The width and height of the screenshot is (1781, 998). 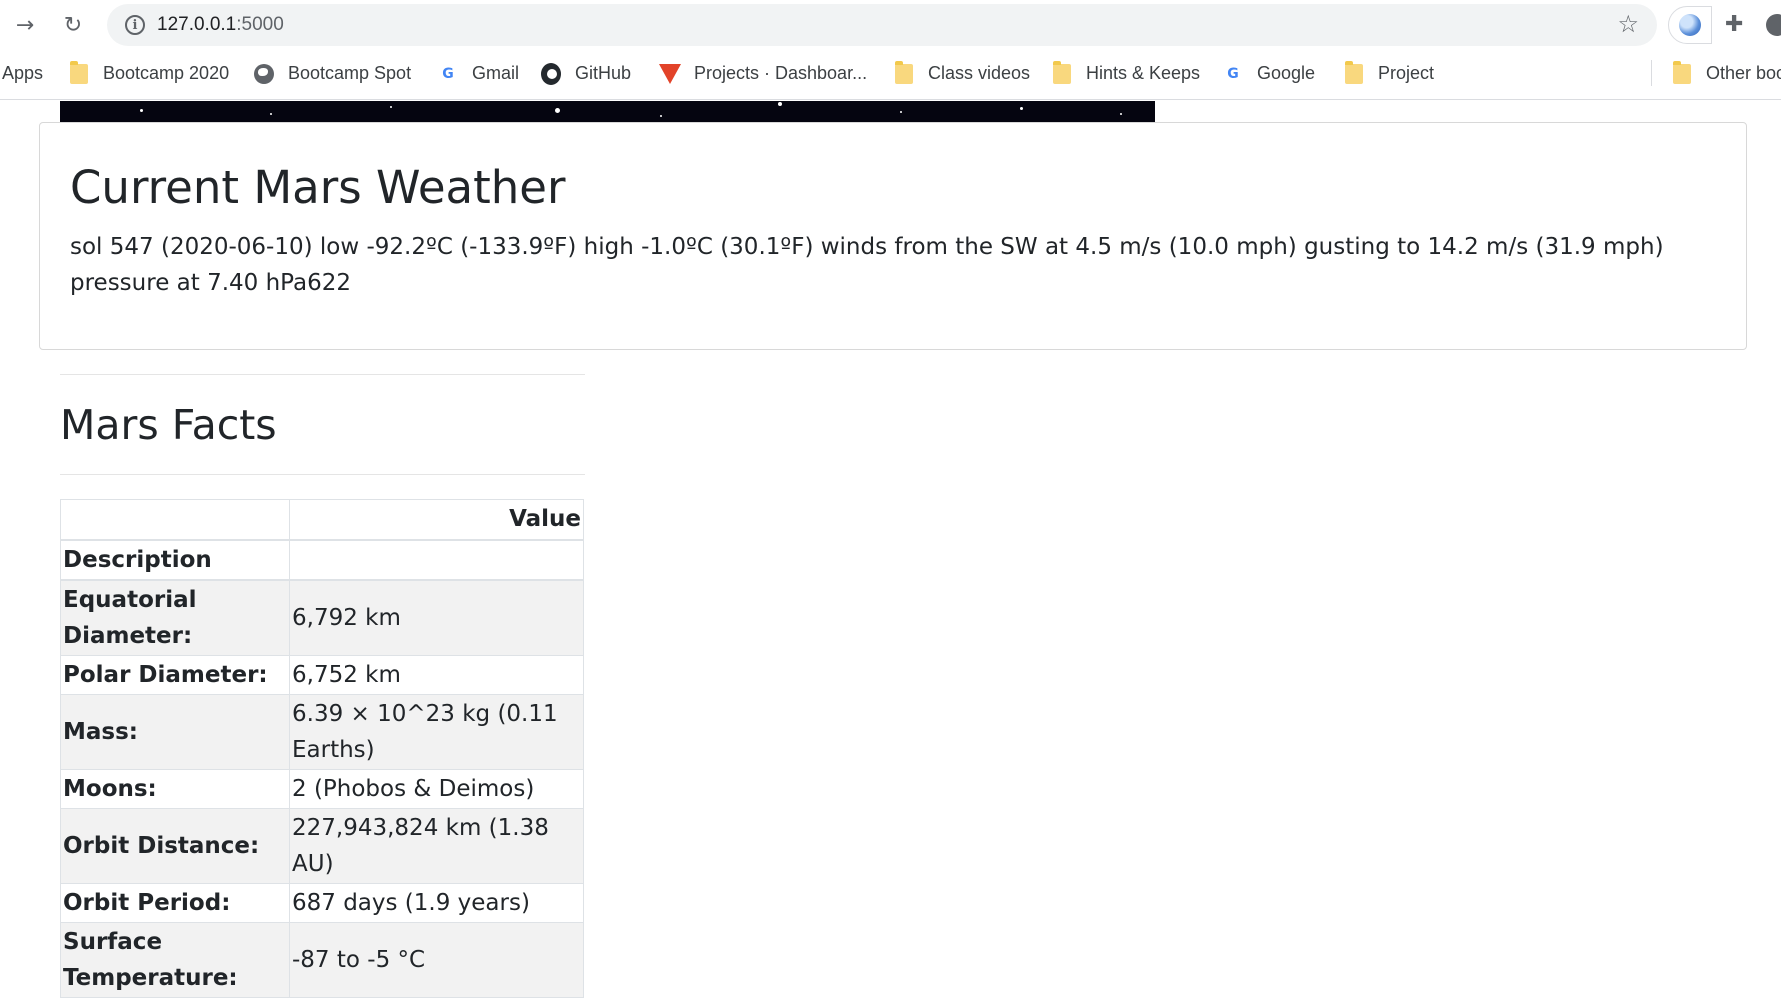 What do you see at coordinates (135, 25) in the screenshot?
I see `info-icon: i` at bounding box center [135, 25].